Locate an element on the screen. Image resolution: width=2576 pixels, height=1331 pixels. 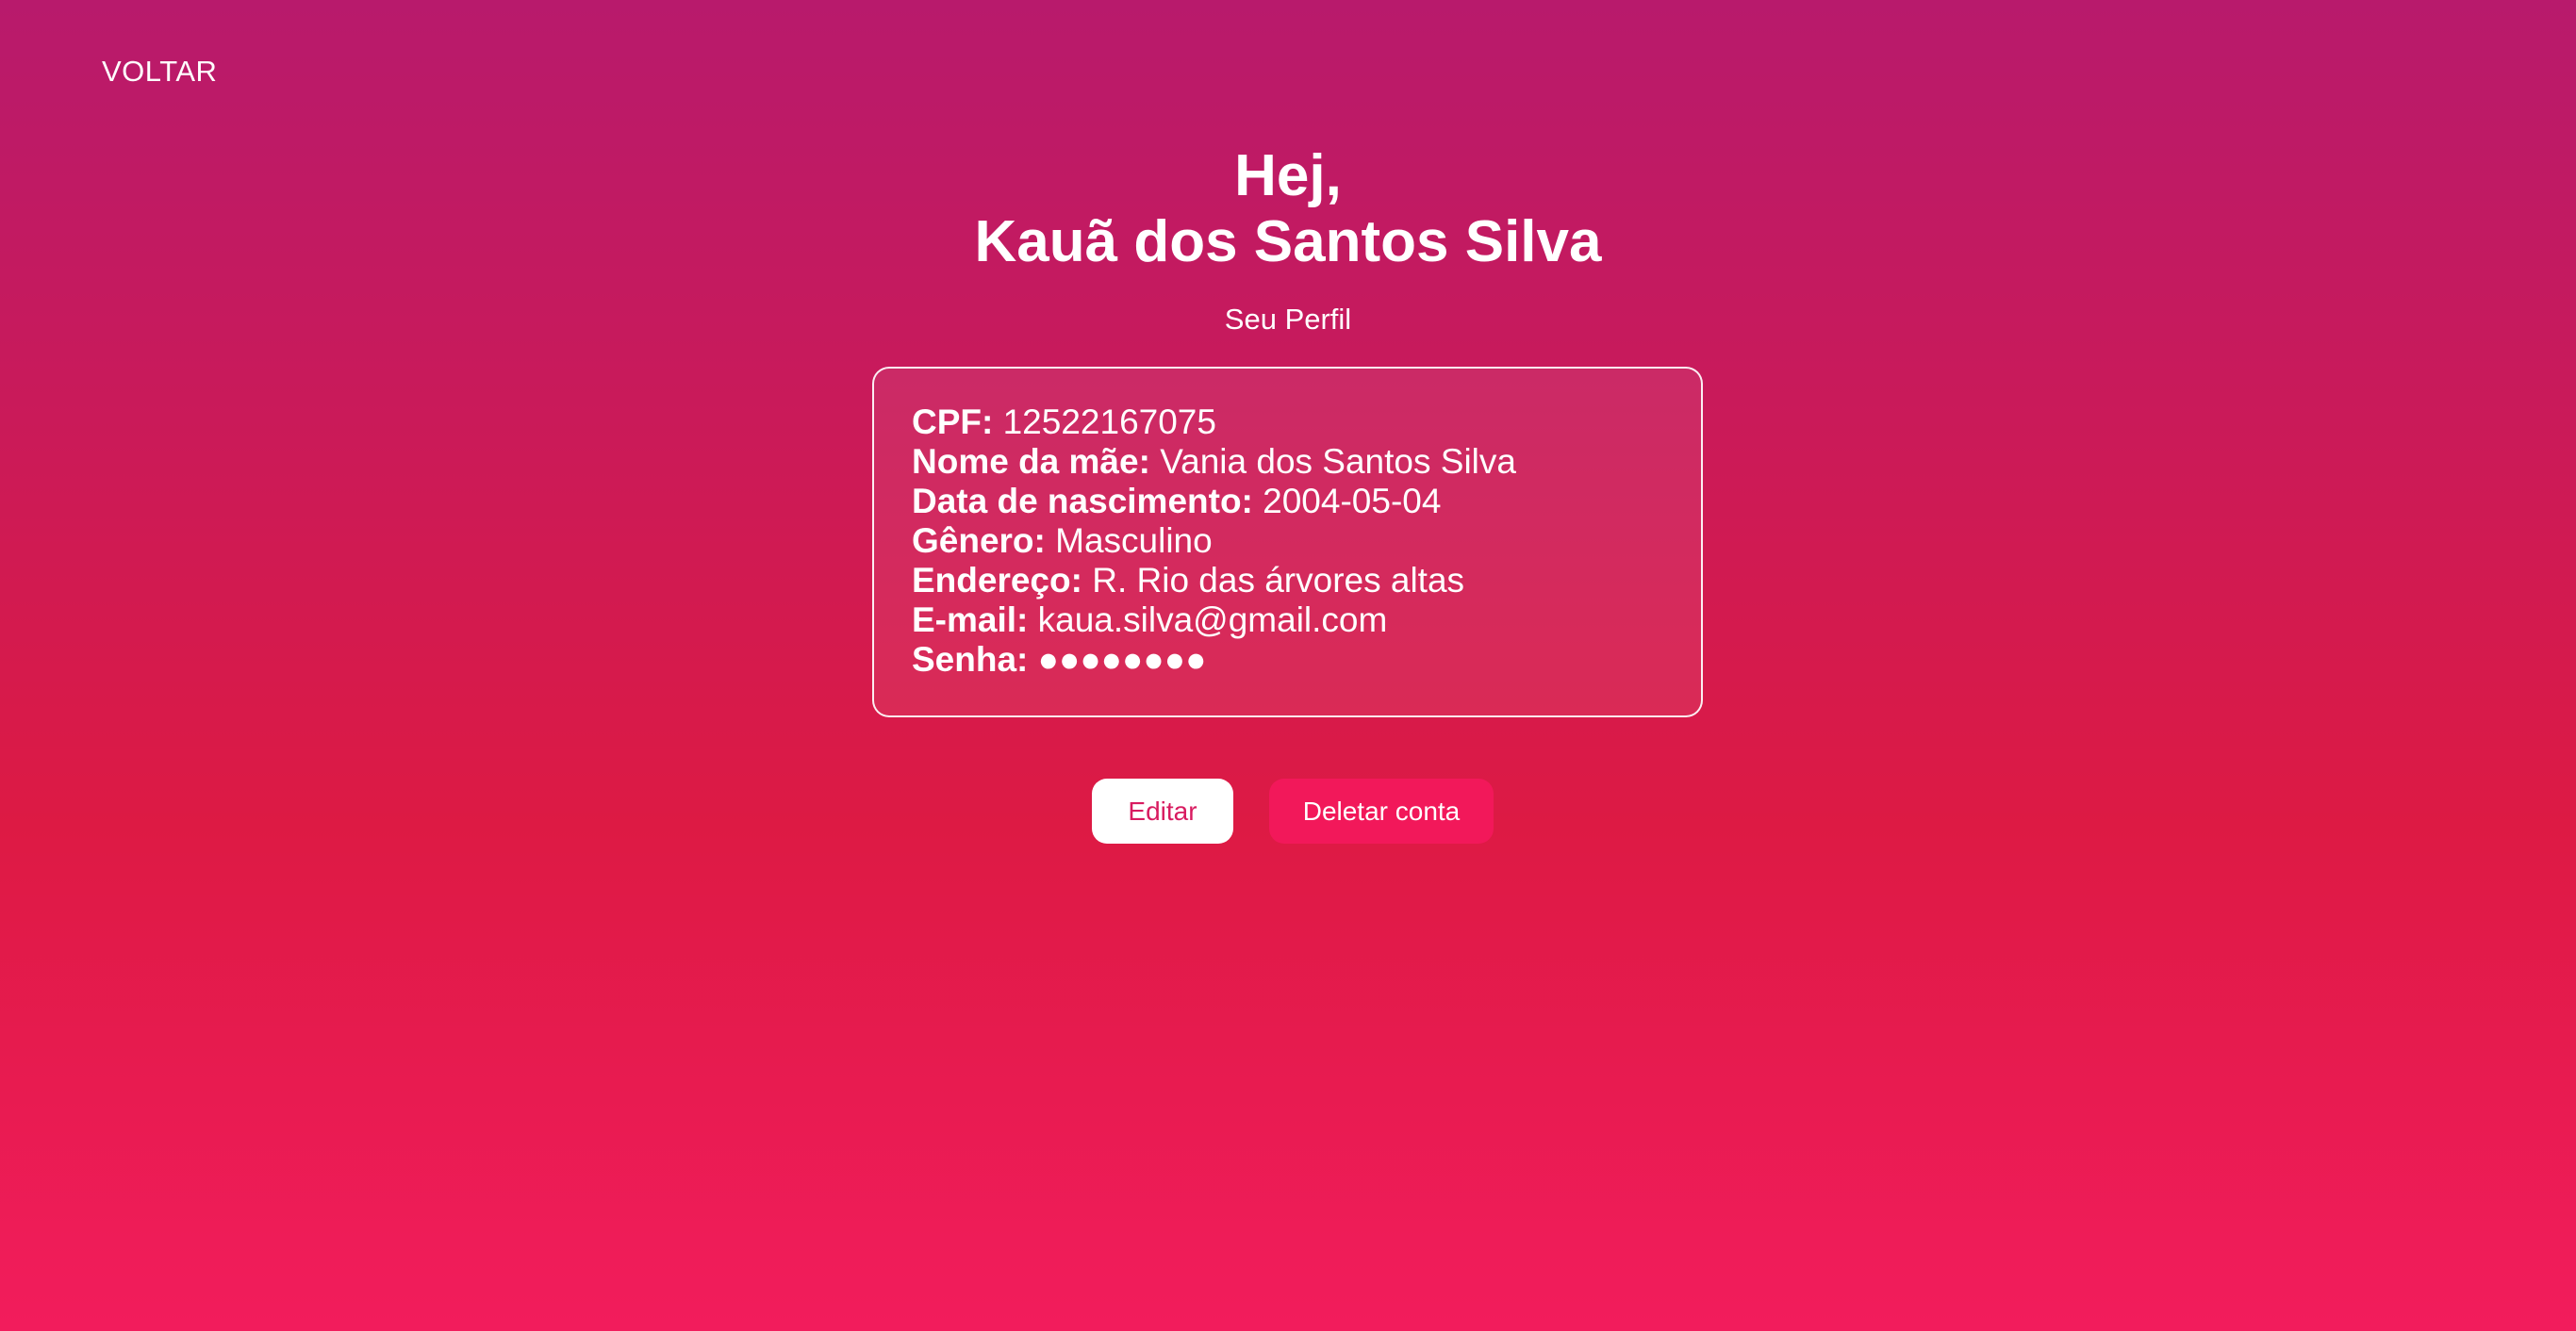
field-birth-date: Data de nascimento: 2004-05-04 is located at coordinates (1287, 501).